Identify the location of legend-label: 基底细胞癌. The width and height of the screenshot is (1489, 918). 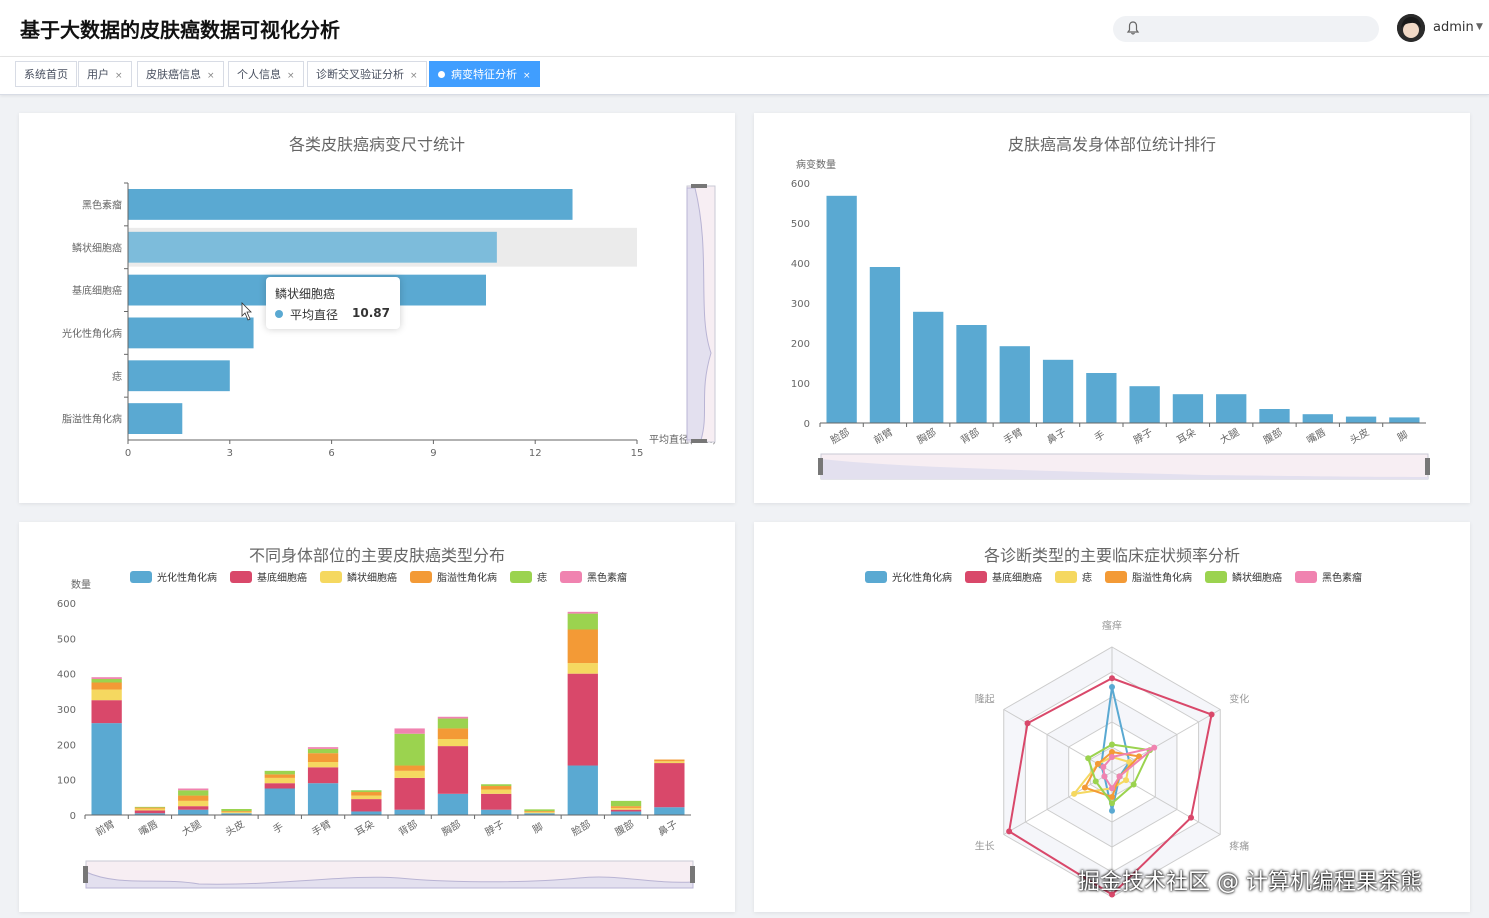
(282, 577).